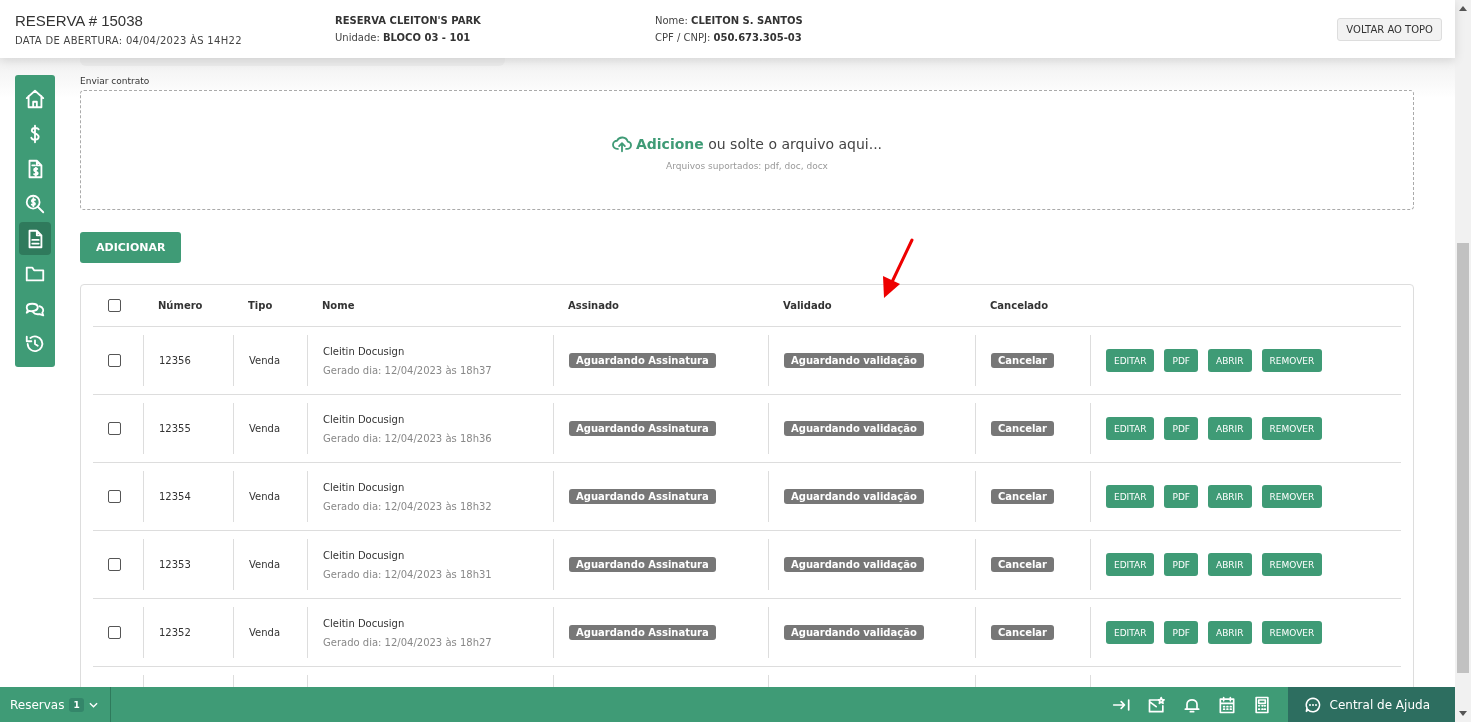 Image resolution: width=1471 pixels, height=722 pixels. I want to click on table-cell: 12354, so click(175, 496).